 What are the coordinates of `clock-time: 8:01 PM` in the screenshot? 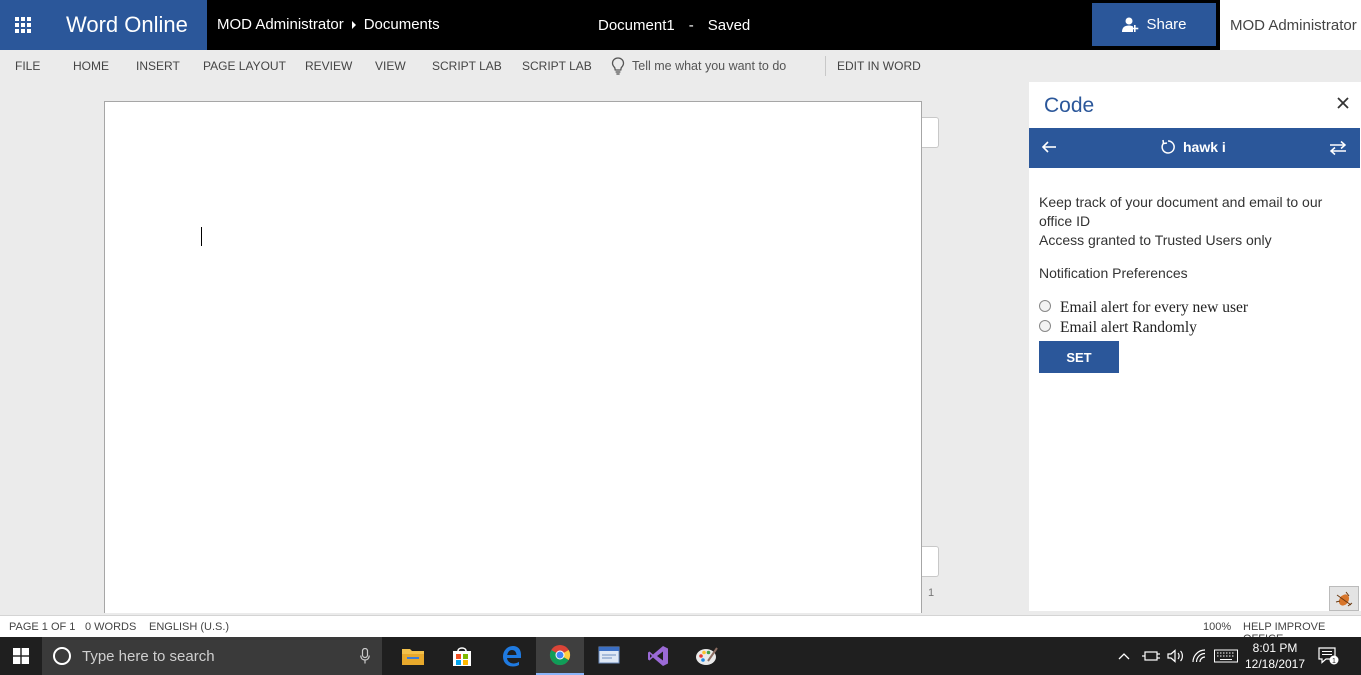 It's located at (1275, 648).